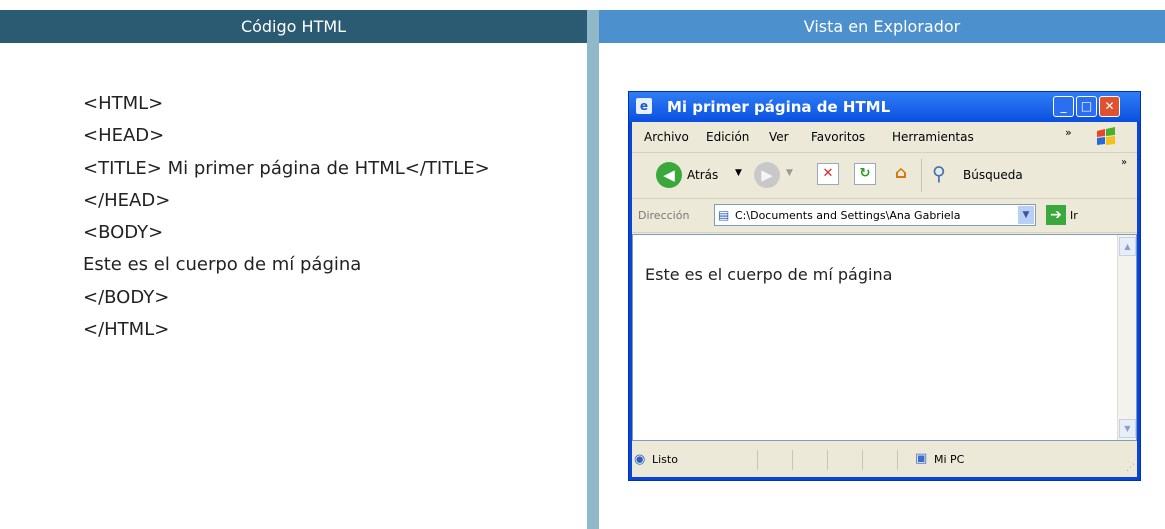  Describe the element at coordinates (828, 174) in the screenshot. I see `stop-icon: ✕` at that location.